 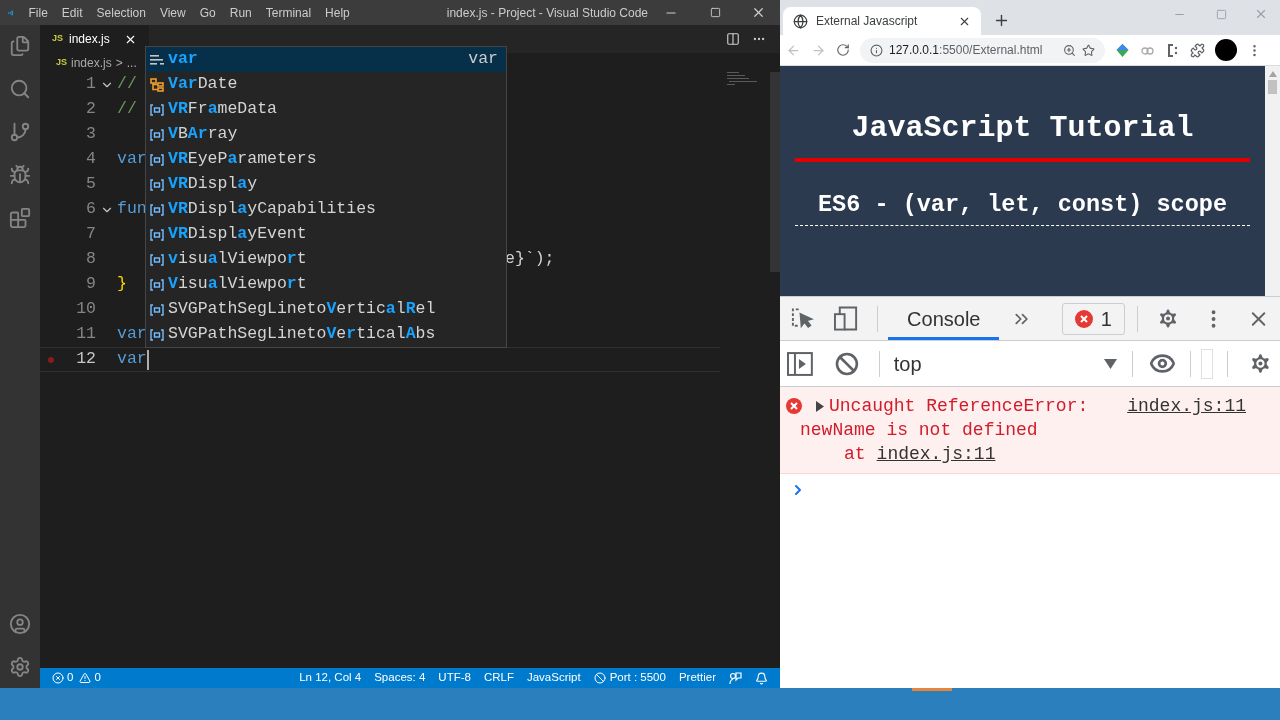 I want to click on address-bar: 127.0.0.1:5500/External.html, so click(x=982, y=50).